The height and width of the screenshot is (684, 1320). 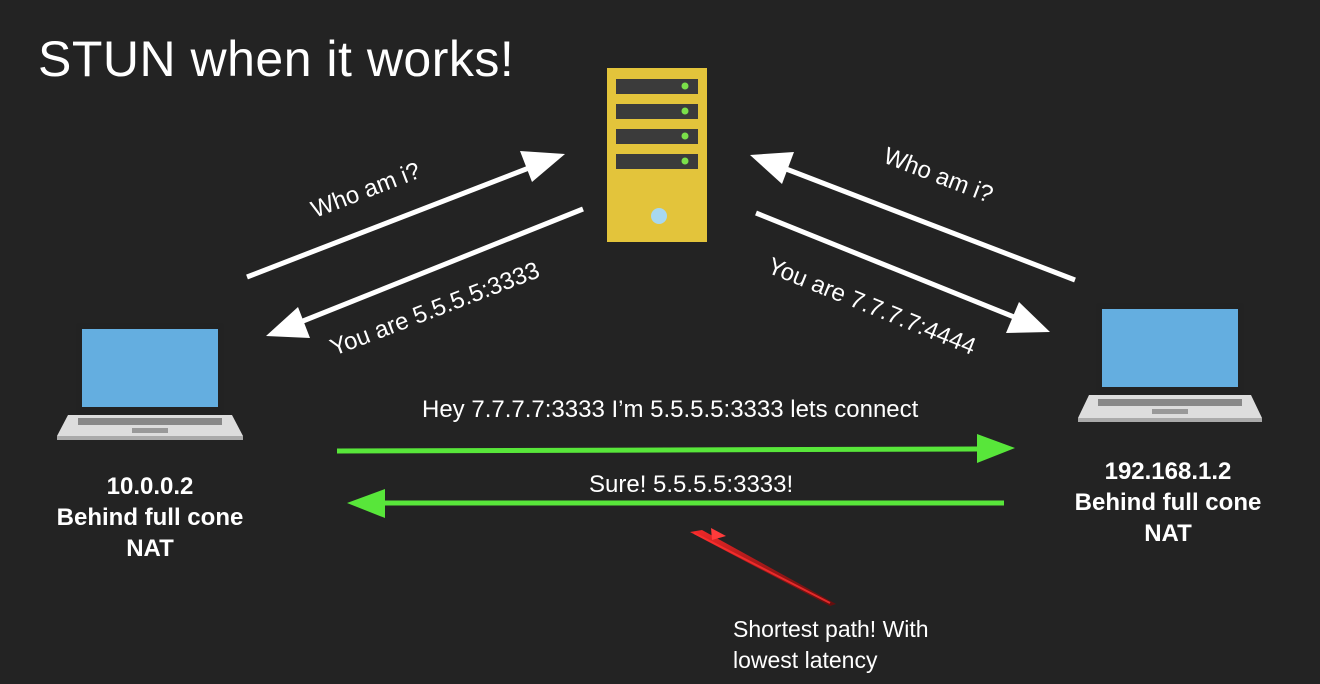 What do you see at coordinates (805, 660) in the screenshot?
I see `annotation-line2: lowest latency` at bounding box center [805, 660].